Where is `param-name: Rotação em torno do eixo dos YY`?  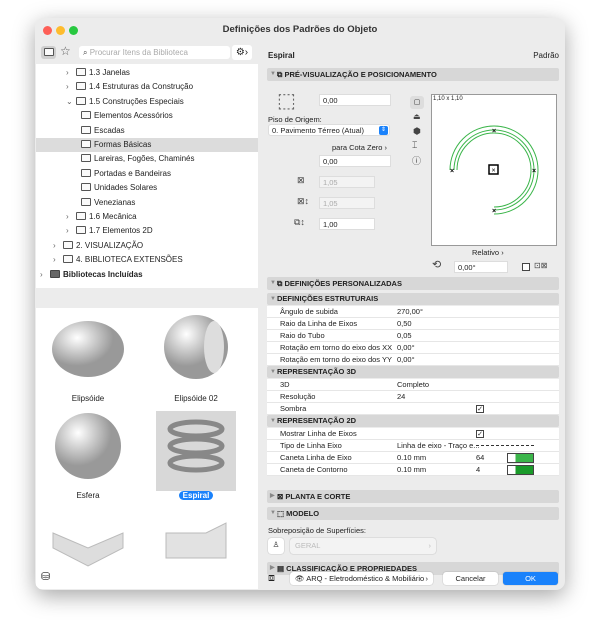 param-name: Rotação em torno do eixo dos YY is located at coordinates (336, 359).